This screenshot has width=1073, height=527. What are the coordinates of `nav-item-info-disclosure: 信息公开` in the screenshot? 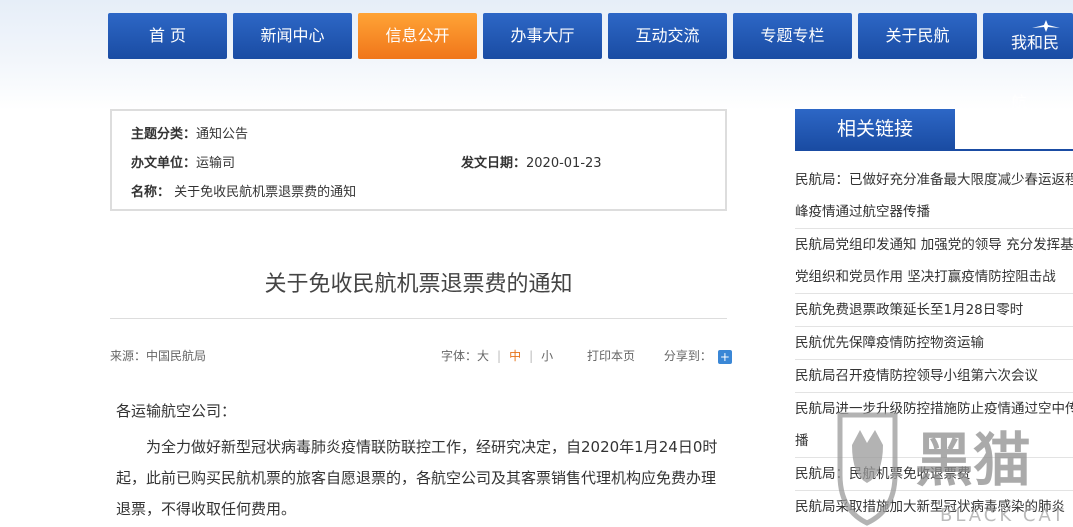 It's located at (417, 36).